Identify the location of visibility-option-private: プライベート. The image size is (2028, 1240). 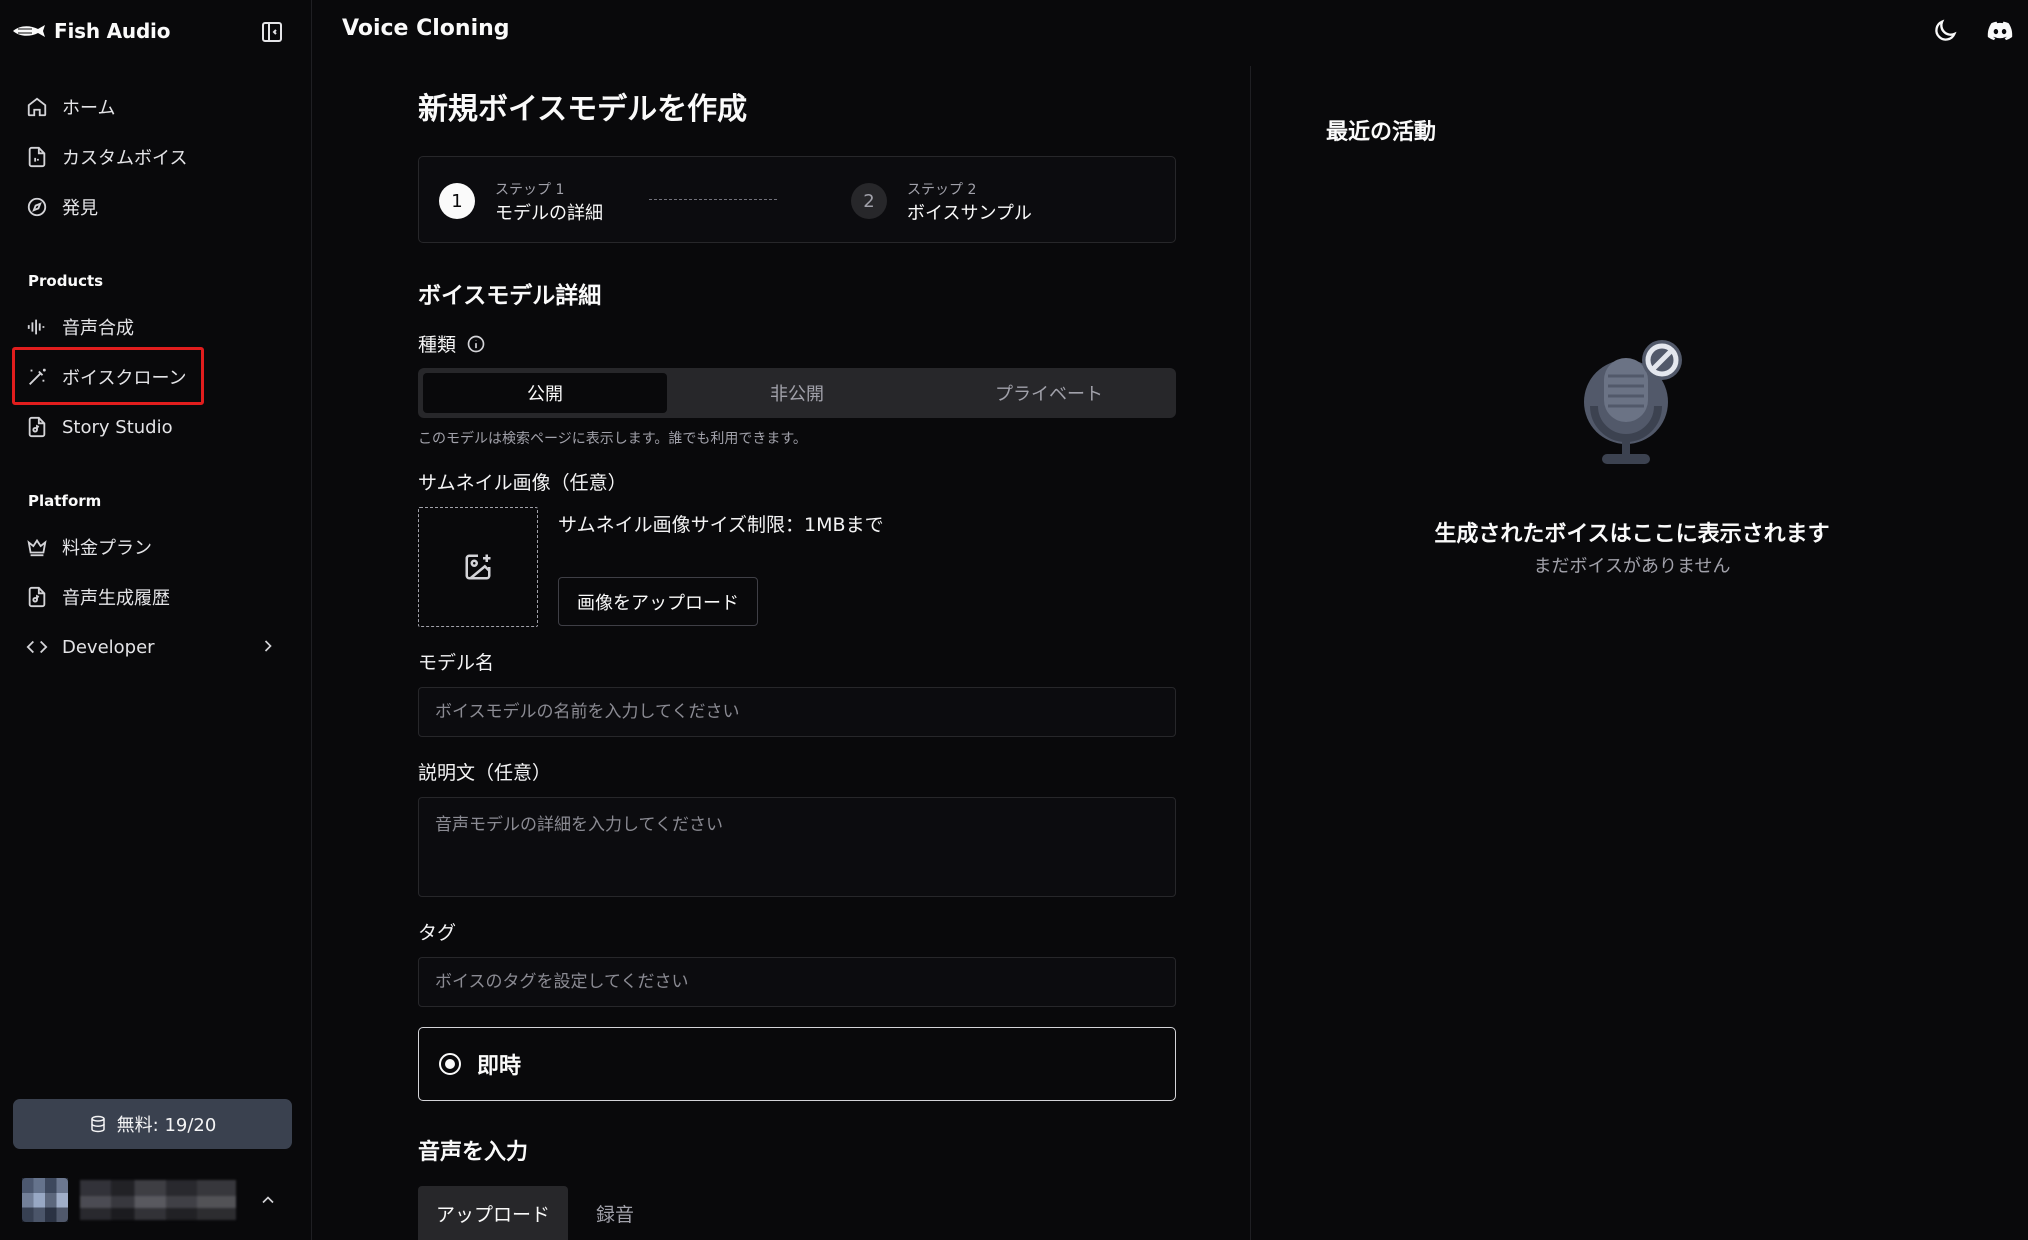
(1049, 393).